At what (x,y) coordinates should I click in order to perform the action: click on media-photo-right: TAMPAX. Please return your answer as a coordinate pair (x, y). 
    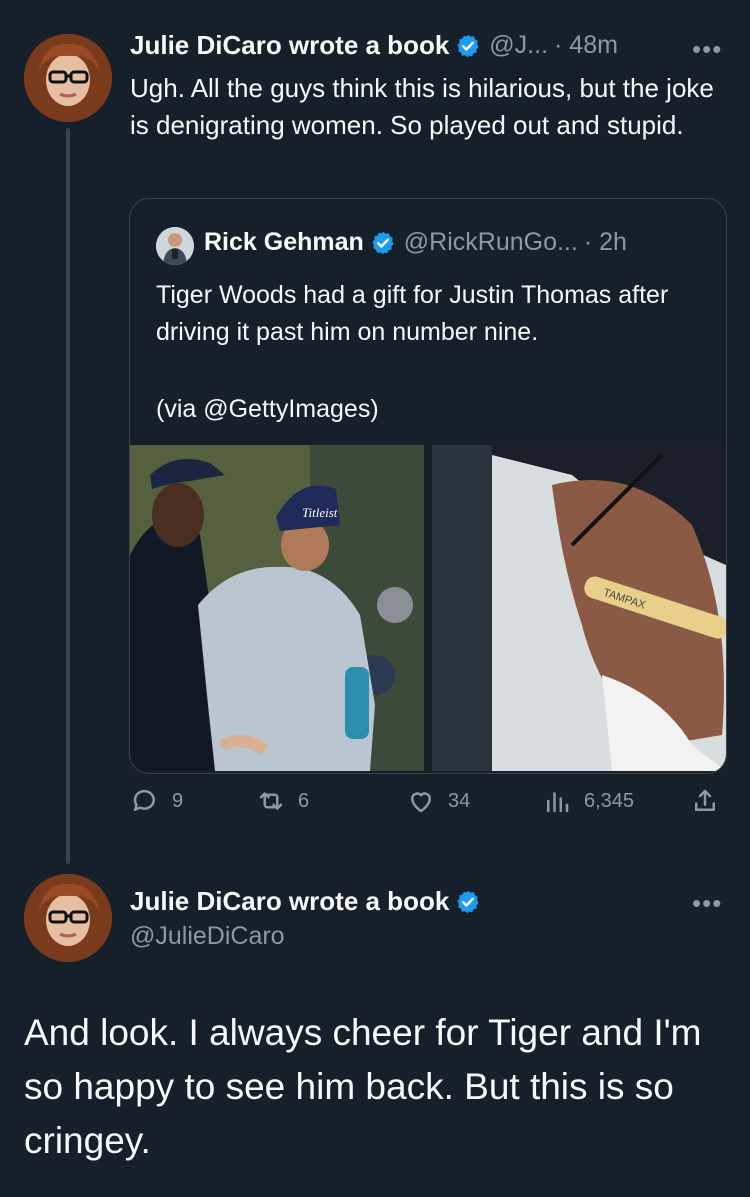
    Looking at the image, I should click on (579, 608).